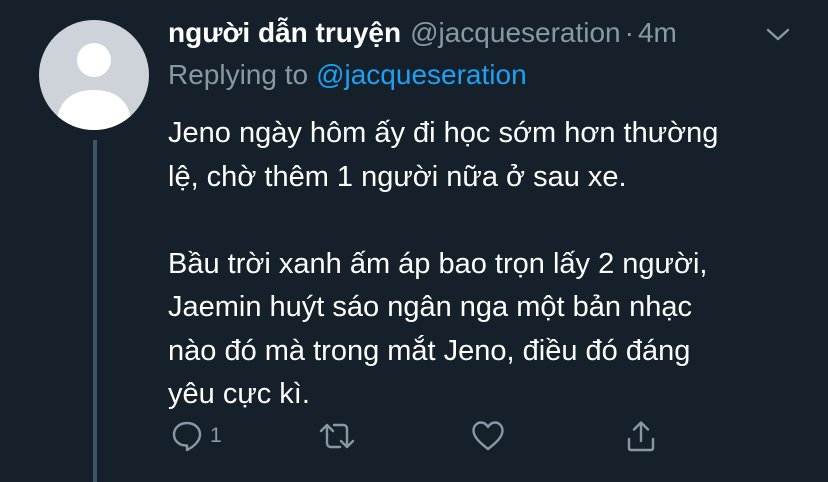  What do you see at coordinates (414, 436) in the screenshot?
I see `tweet-actions: 1` at bounding box center [414, 436].